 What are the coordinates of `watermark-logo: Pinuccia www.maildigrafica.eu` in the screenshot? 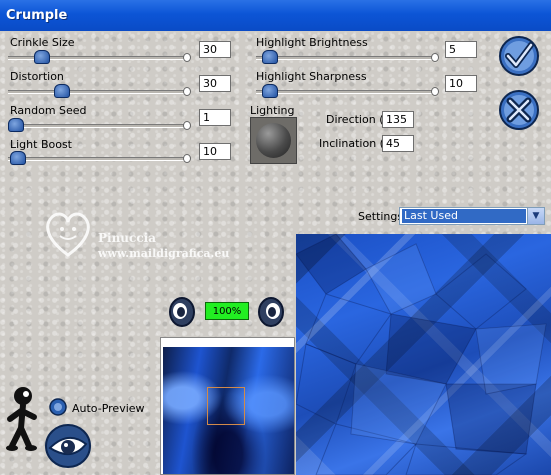 It's located at (155, 235).